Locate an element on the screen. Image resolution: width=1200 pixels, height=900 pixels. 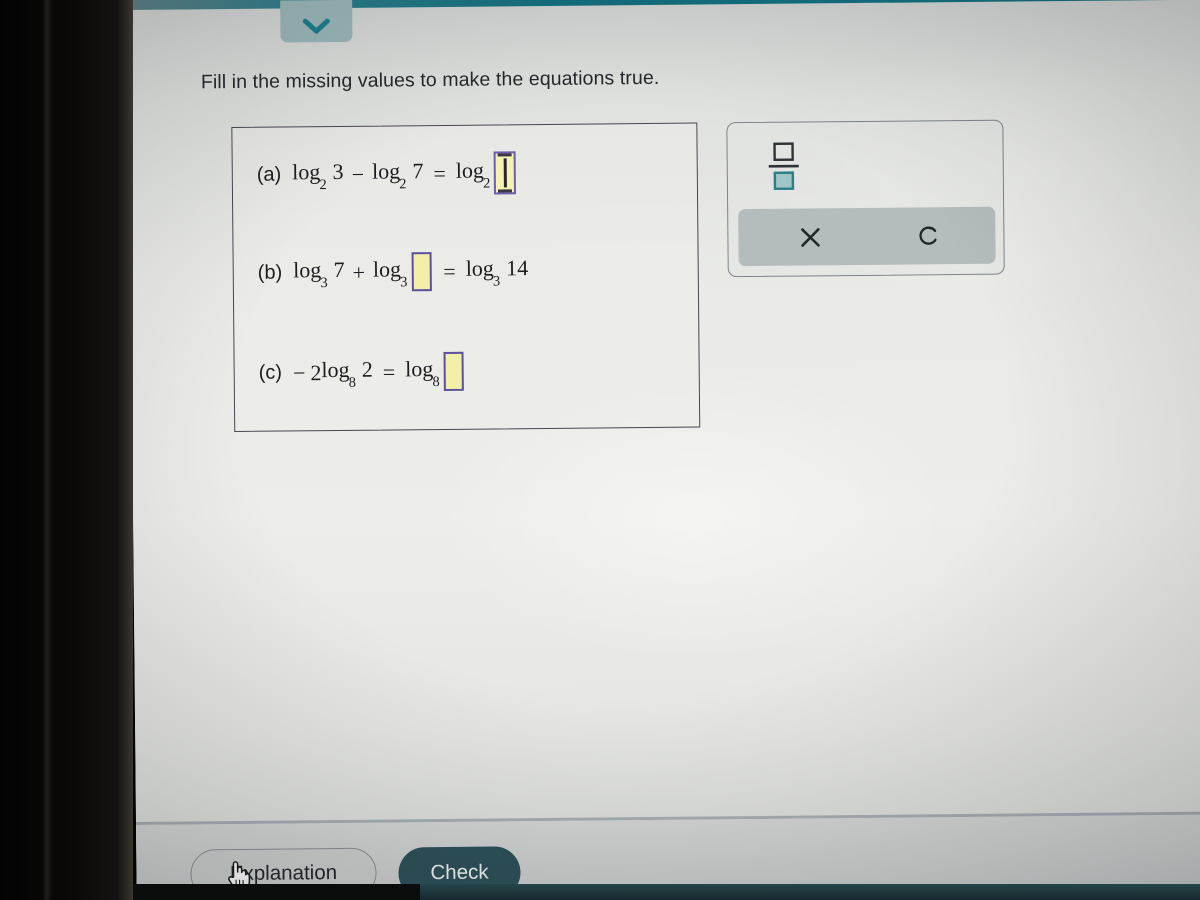
equation-a-term1: log23 is located at coordinates (318, 176).